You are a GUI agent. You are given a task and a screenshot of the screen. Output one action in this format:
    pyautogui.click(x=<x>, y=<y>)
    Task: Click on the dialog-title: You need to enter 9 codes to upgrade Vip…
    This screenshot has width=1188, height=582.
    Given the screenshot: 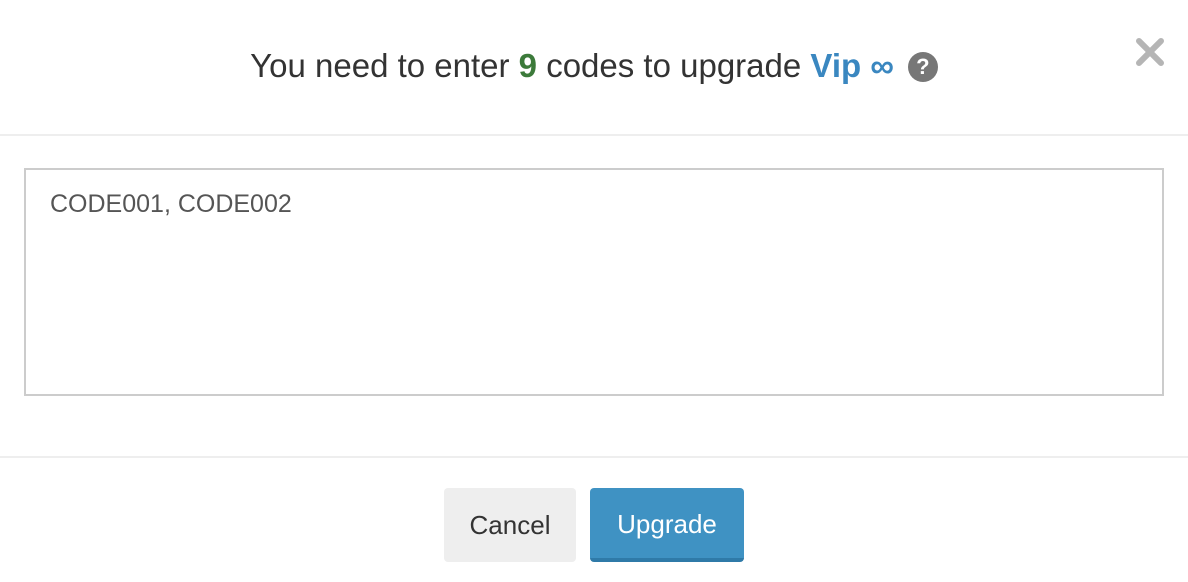 What is the action you would take?
    pyautogui.click(x=594, y=66)
    